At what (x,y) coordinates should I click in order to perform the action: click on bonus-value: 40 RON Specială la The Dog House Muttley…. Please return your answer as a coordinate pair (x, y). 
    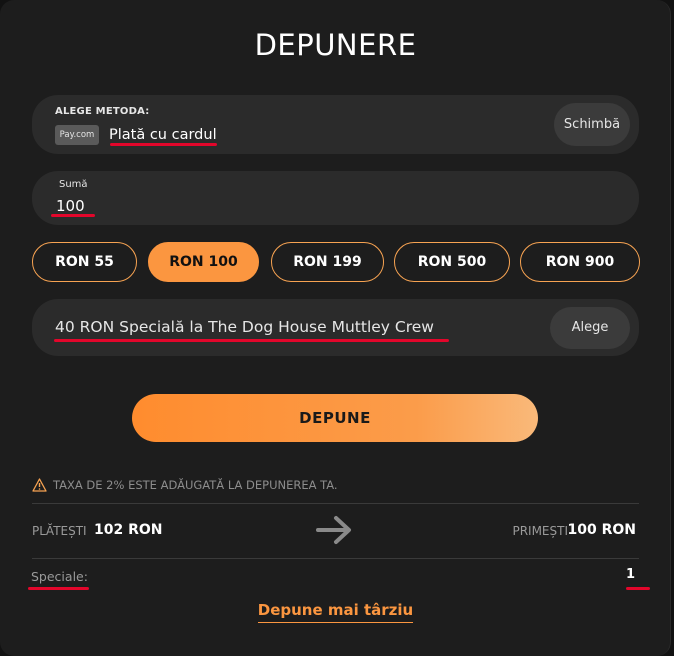
    Looking at the image, I should click on (244, 327).